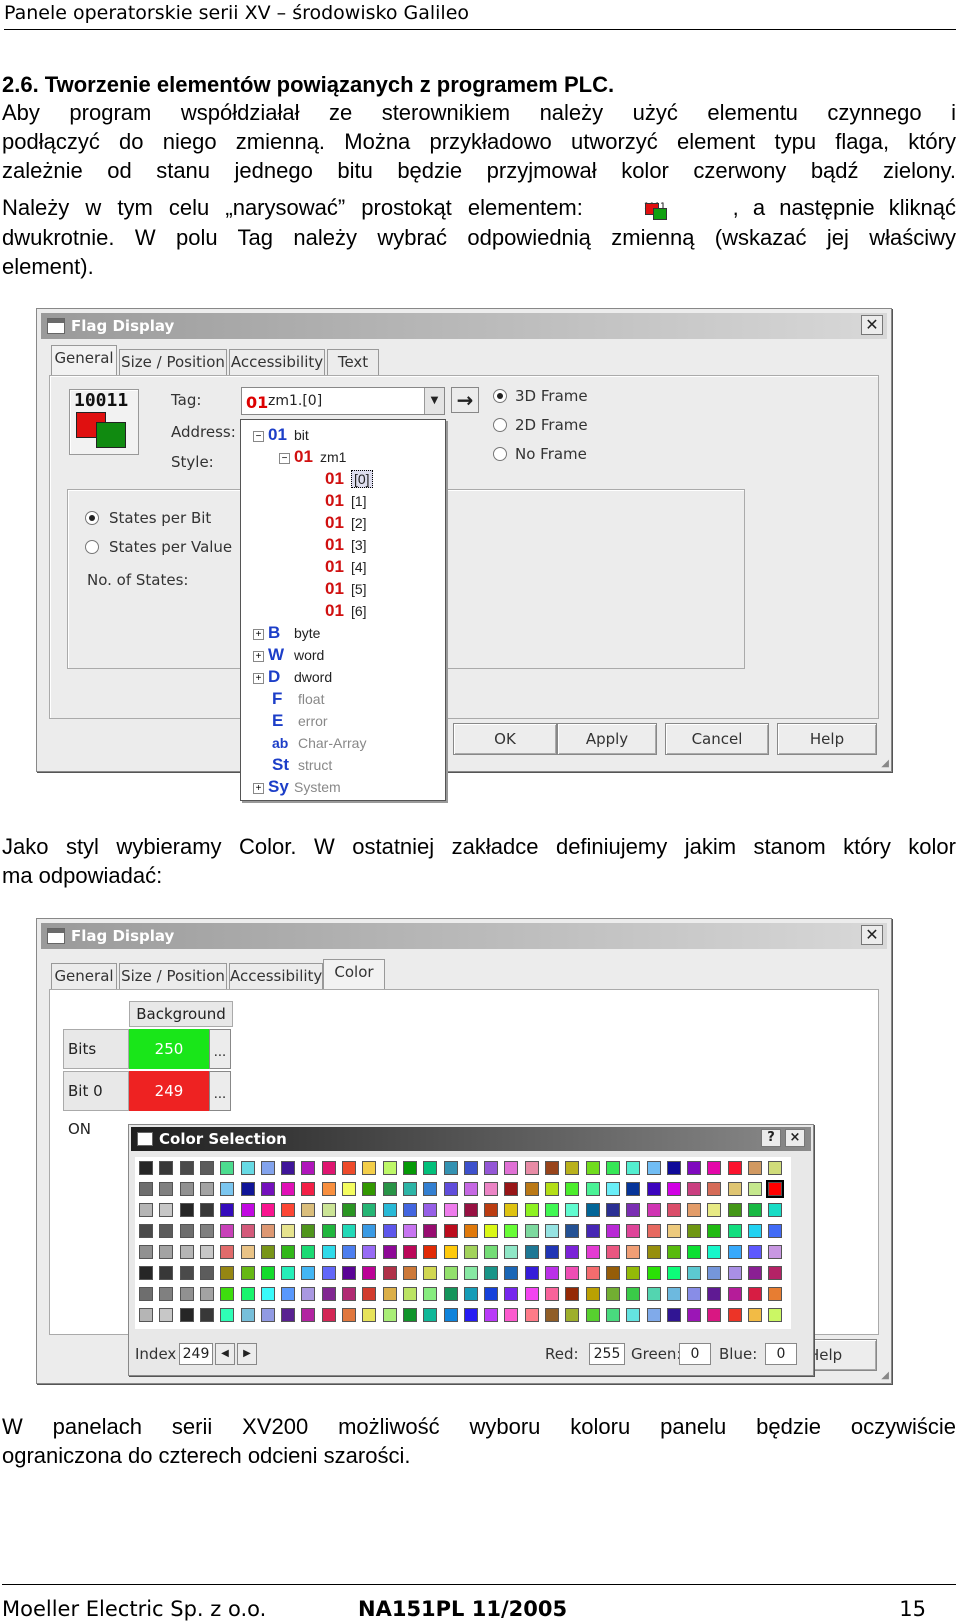 This screenshot has width=960, height=1624. What do you see at coordinates (84, 360) in the screenshot?
I see `tab-general: General` at bounding box center [84, 360].